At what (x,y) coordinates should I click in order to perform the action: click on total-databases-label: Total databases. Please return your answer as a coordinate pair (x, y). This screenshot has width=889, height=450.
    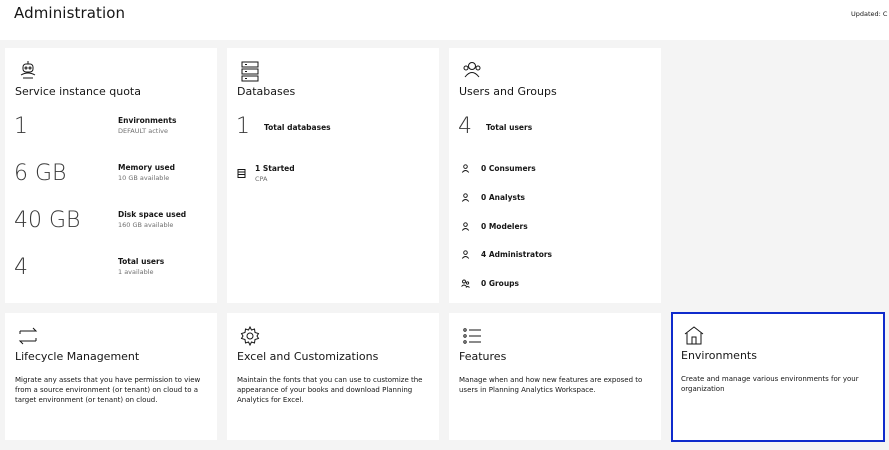
    Looking at the image, I should click on (297, 127).